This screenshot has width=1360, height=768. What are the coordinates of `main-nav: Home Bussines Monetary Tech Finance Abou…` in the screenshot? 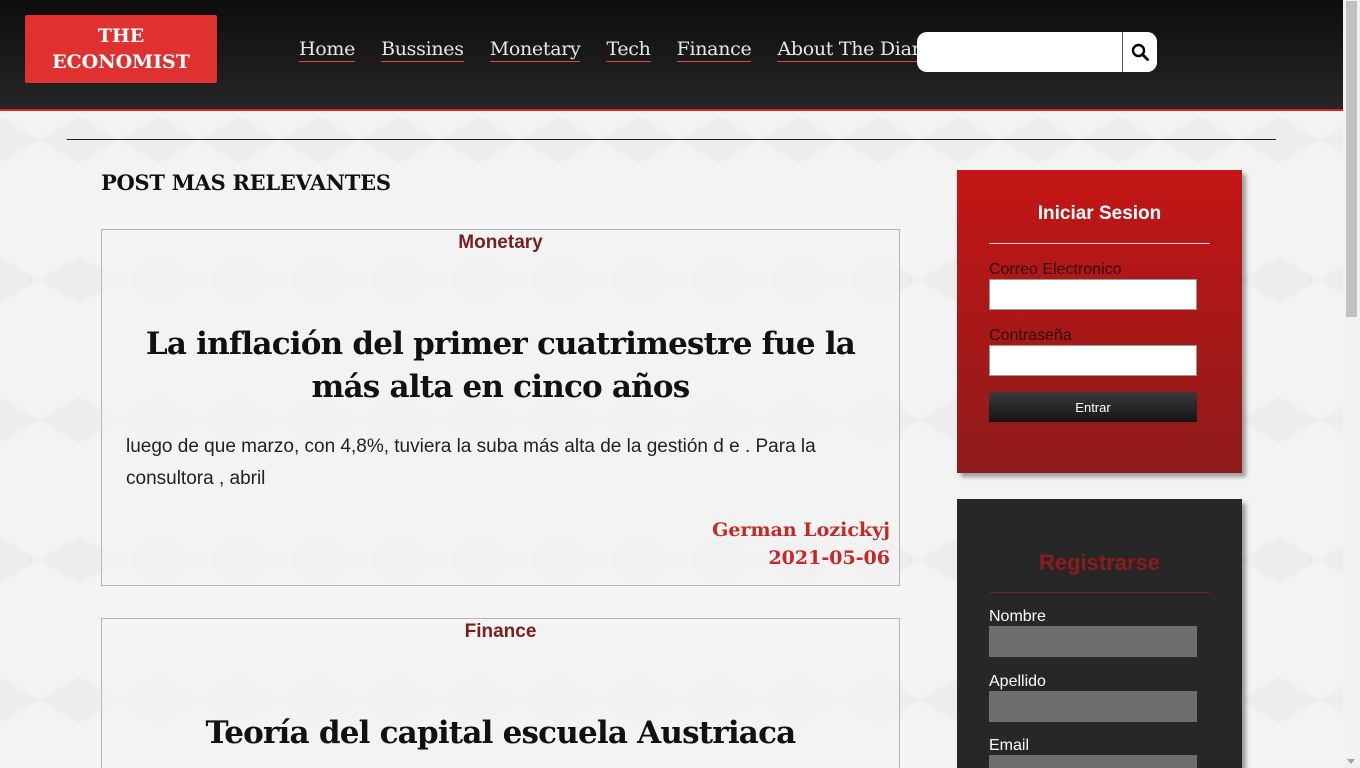 It's located at (615, 50).